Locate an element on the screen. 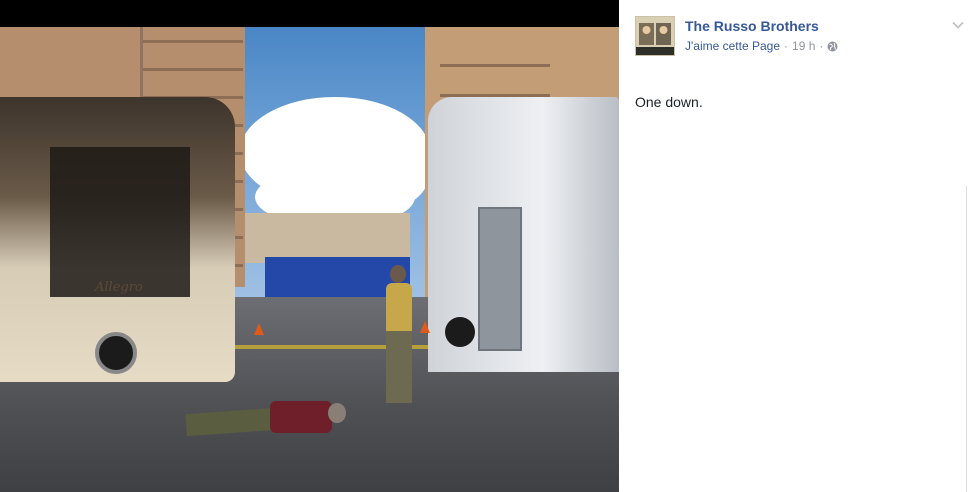 The height and width of the screenshot is (492, 979). post-text: One down. is located at coordinates (669, 102).